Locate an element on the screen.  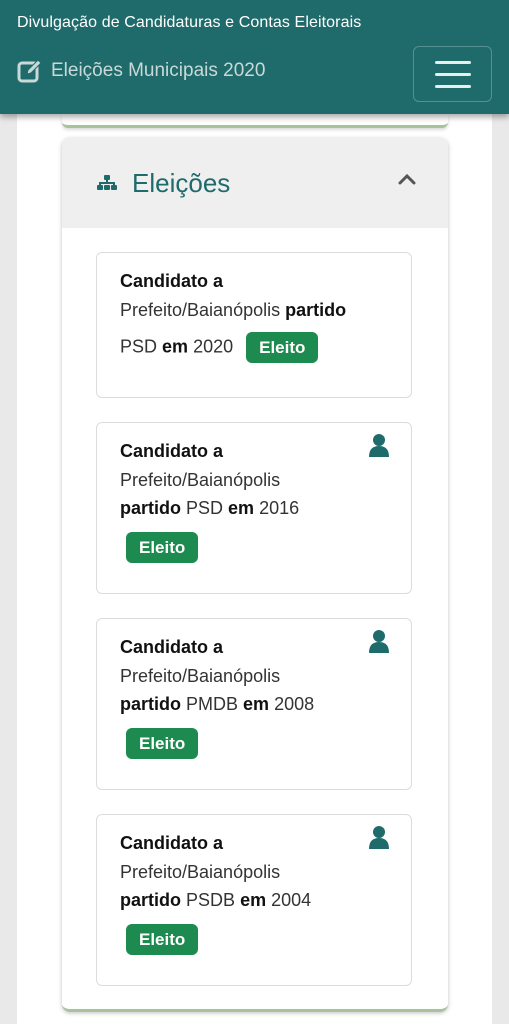
previous-card is located at coordinates (255, 121).